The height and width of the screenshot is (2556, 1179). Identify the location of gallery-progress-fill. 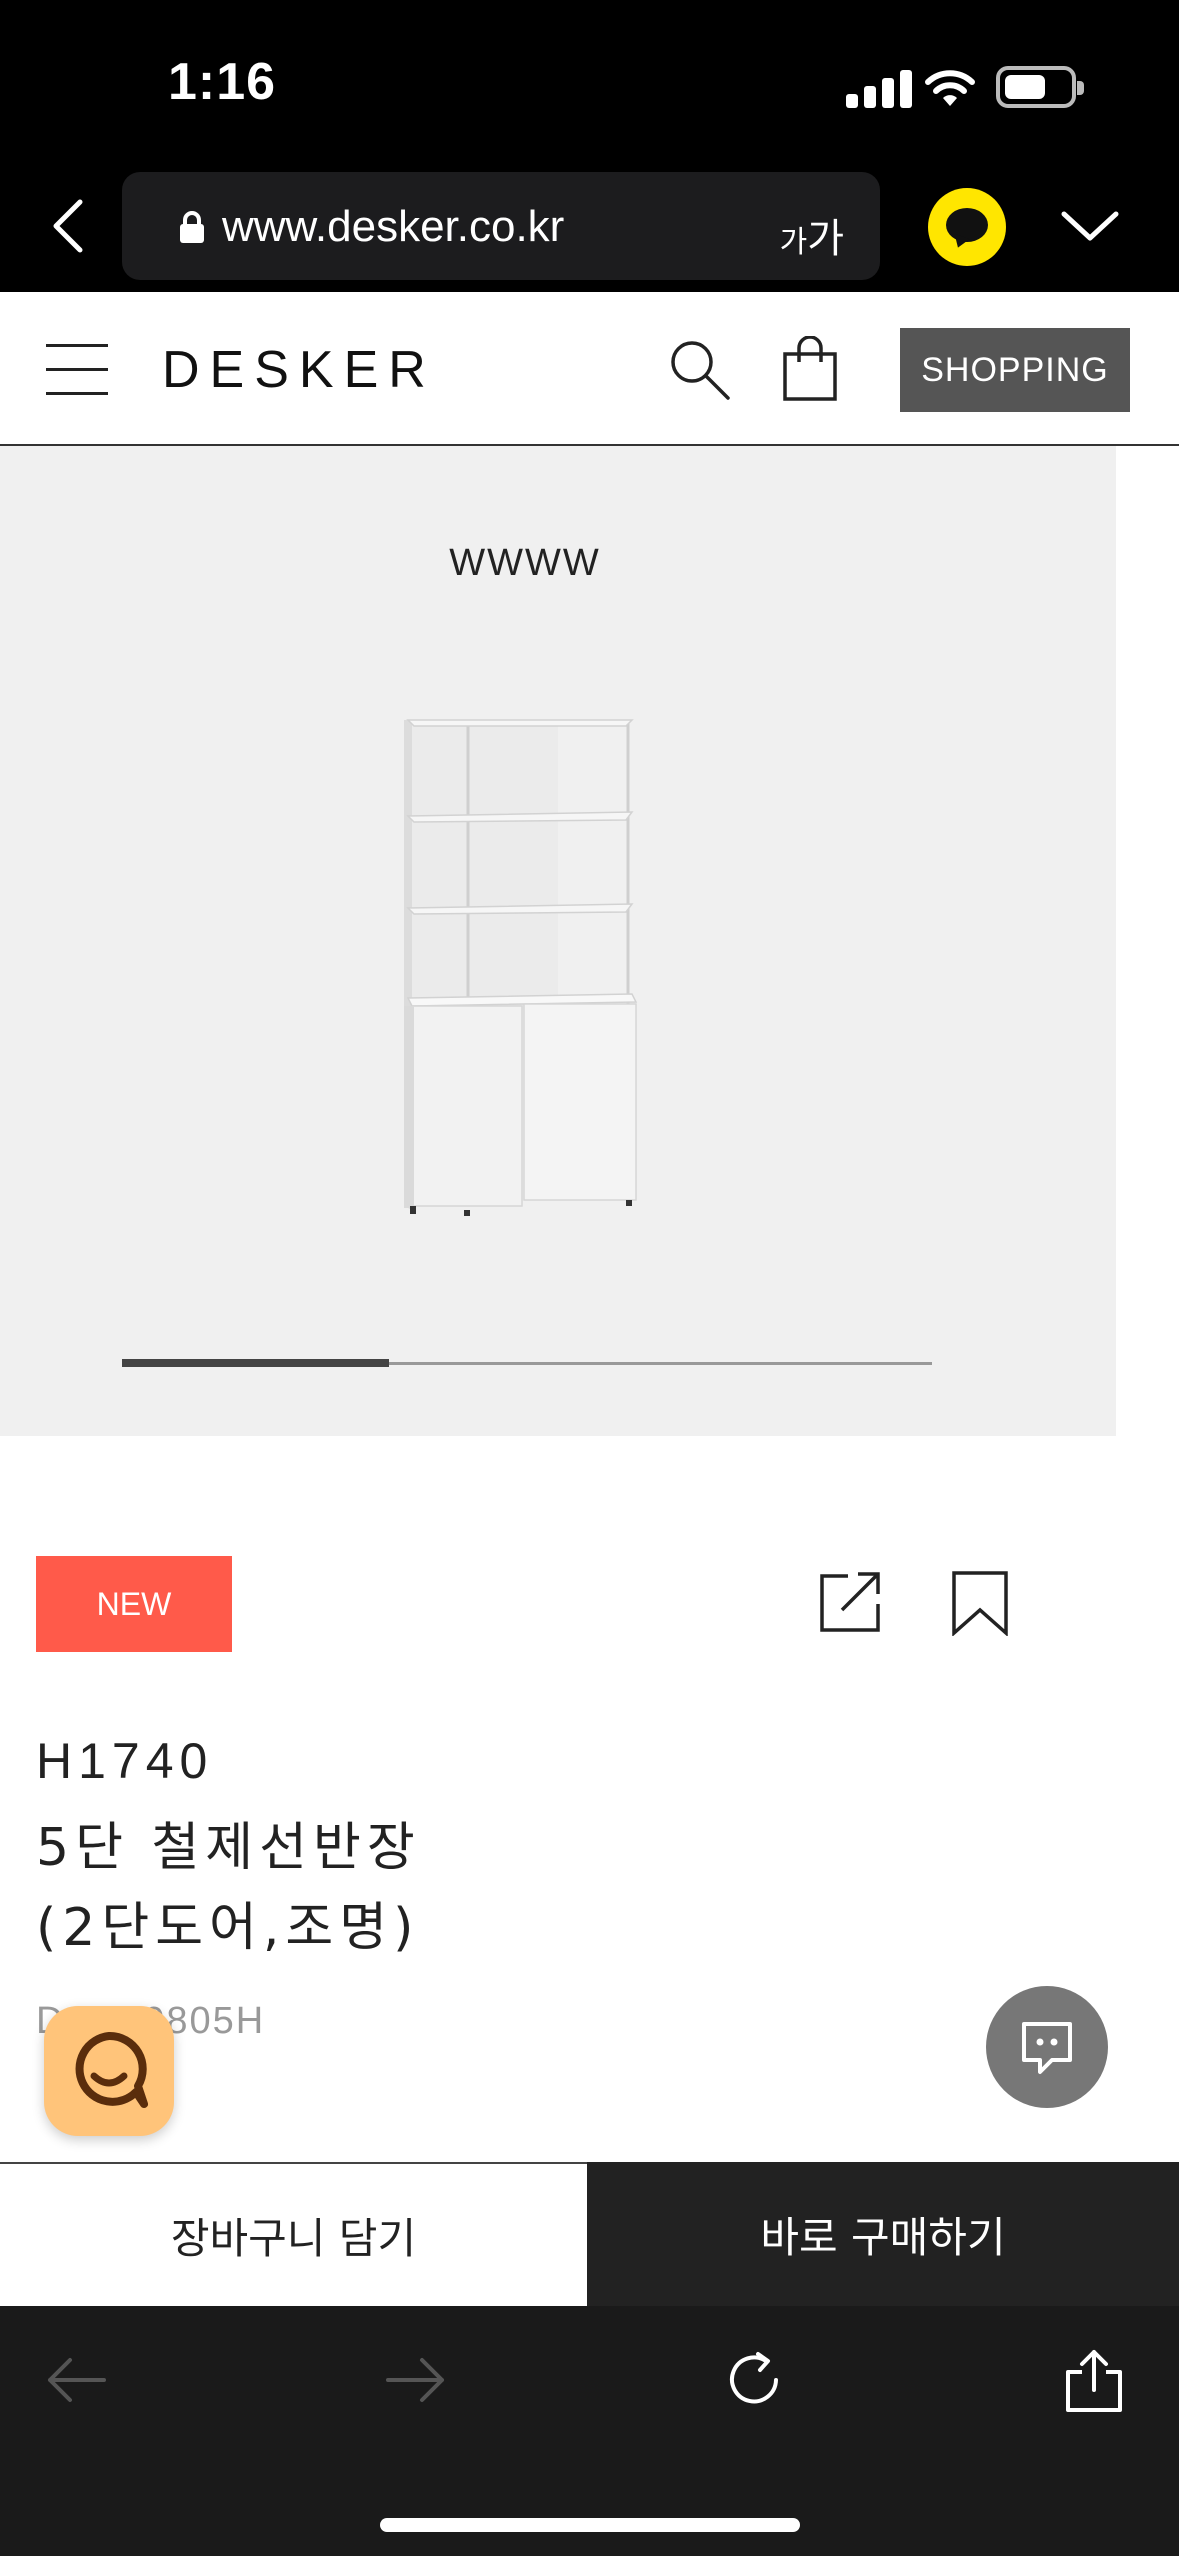
(256, 1363).